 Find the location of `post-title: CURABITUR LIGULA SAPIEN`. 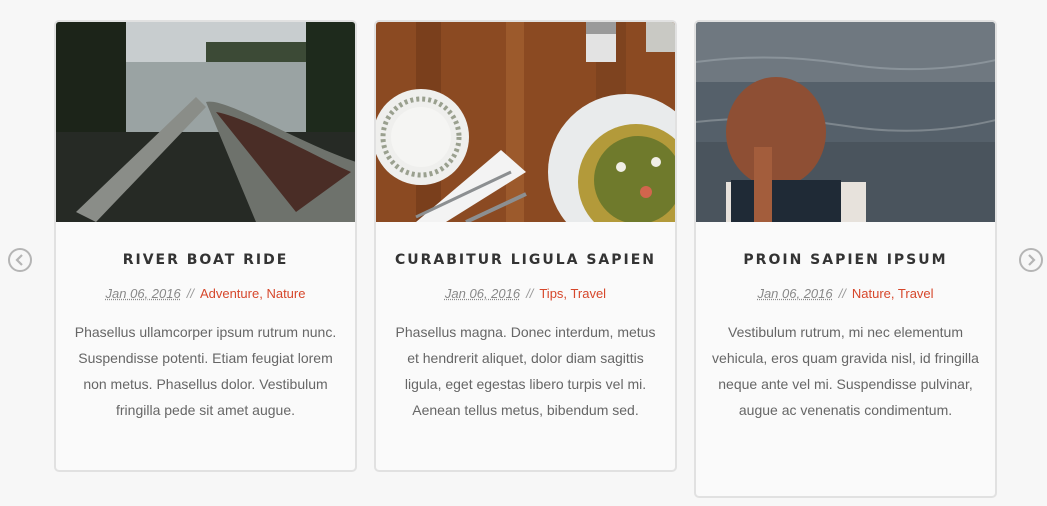

post-title: CURABITUR LIGULA SAPIEN is located at coordinates (525, 260).